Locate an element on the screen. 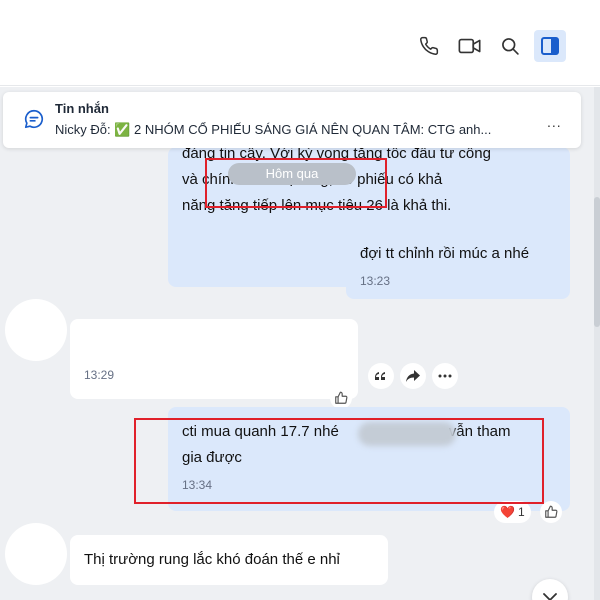  video-icon is located at coordinates (470, 46).